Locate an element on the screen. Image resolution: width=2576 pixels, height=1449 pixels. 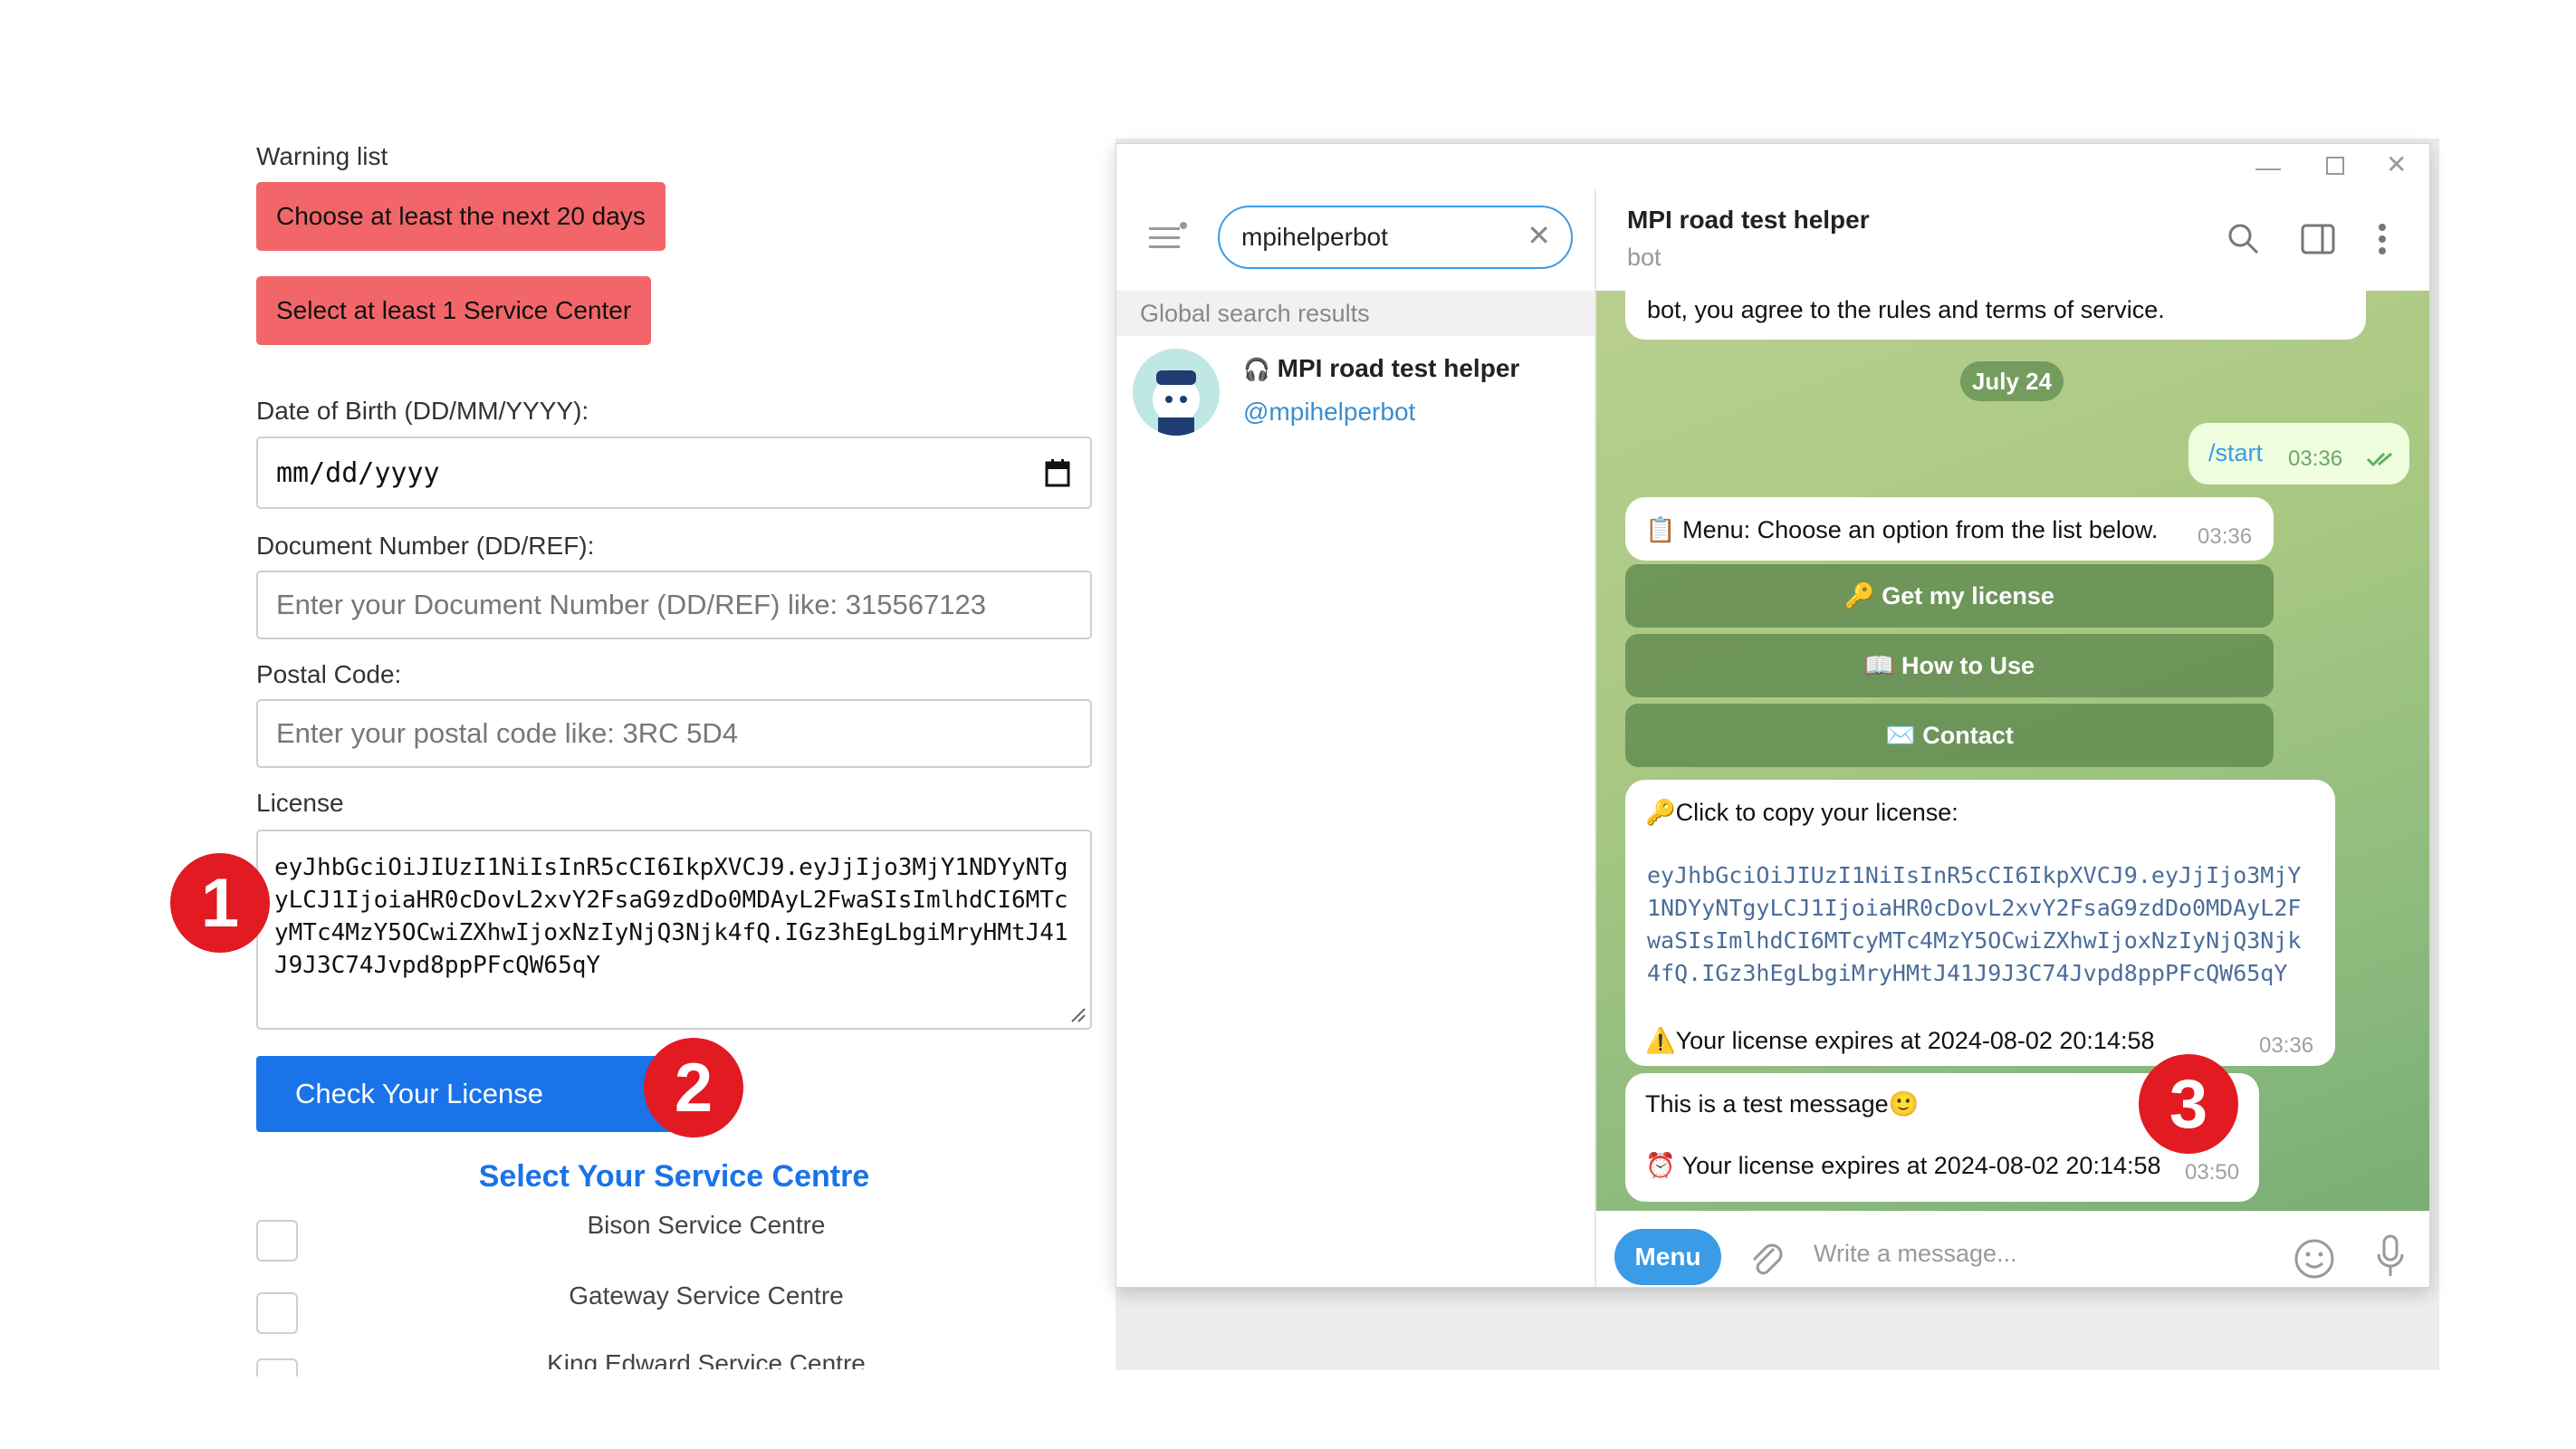
attach-icon is located at coordinates (1766, 1258).